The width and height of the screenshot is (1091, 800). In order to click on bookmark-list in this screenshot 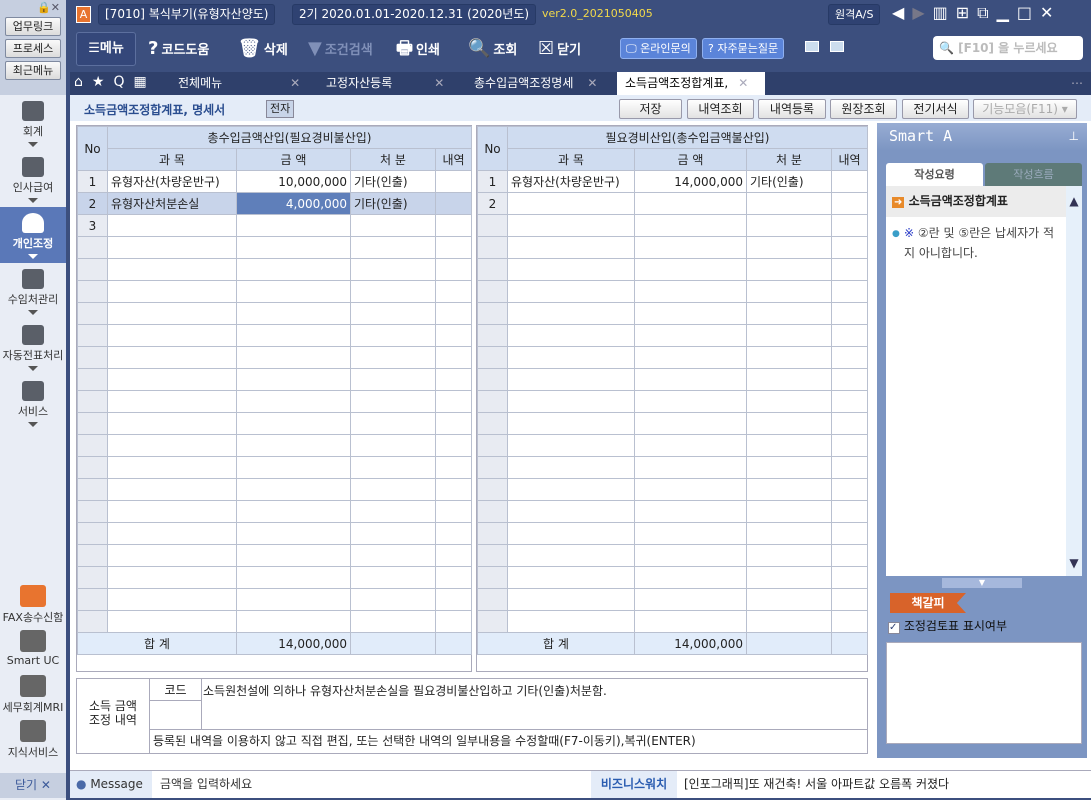, I will do `click(984, 693)`.